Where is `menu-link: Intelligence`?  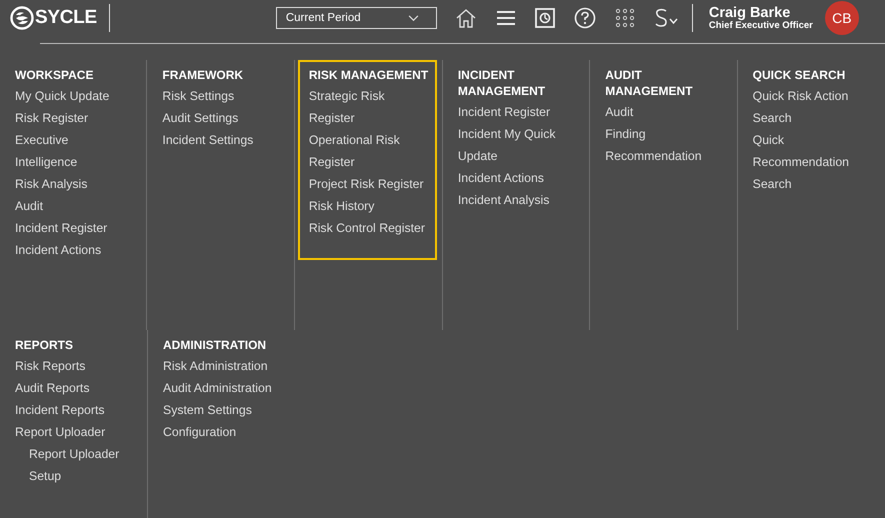
menu-link: Intelligence is located at coordinates (46, 162).